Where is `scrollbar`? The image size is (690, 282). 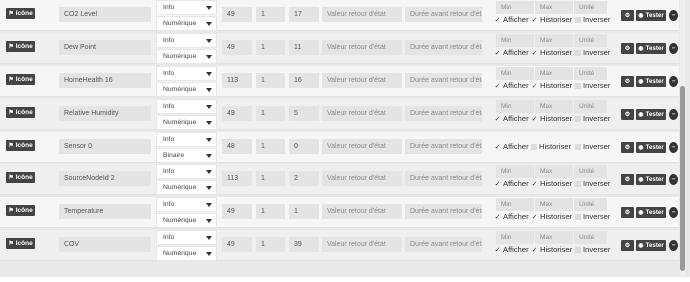
scrollbar is located at coordinates (682, 138).